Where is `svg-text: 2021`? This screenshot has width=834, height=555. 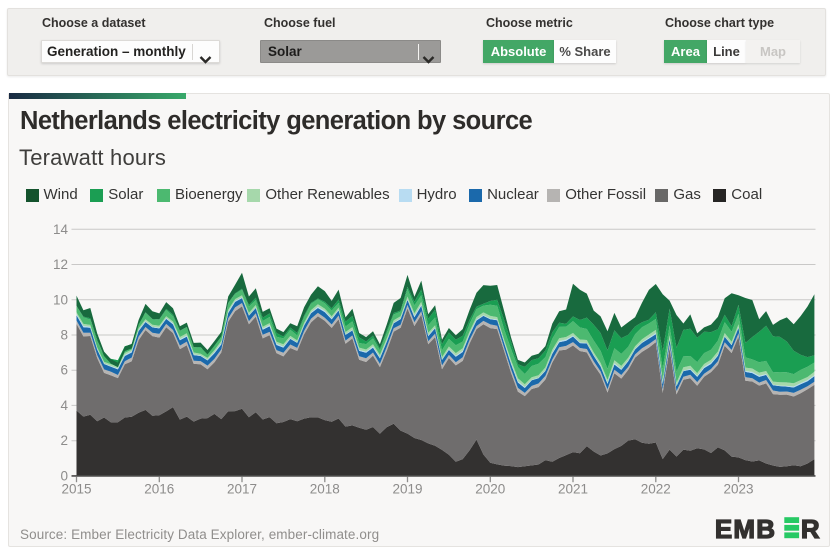 svg-text: 2021 is located at coordinates (573, 488).